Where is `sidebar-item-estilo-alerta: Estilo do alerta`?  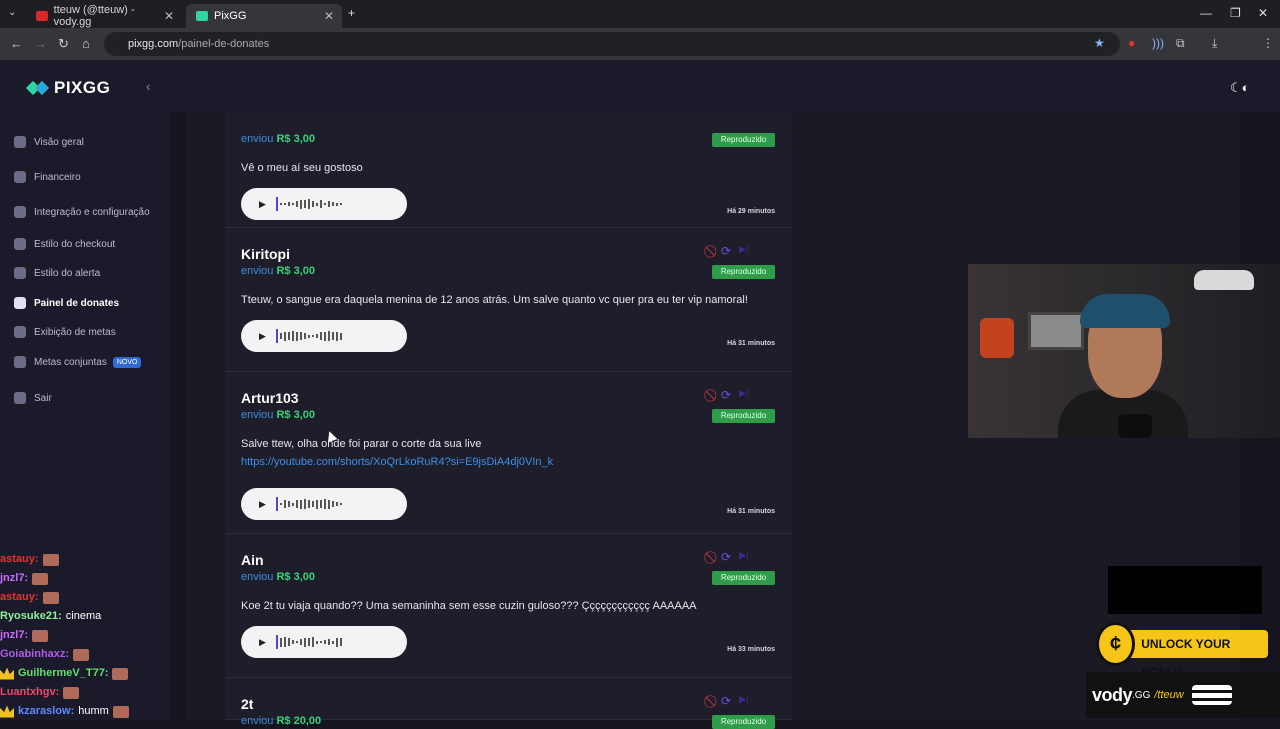
sidebar-item-estilo-alerta: Estilo do alerta is located at coordinates (57, 273).